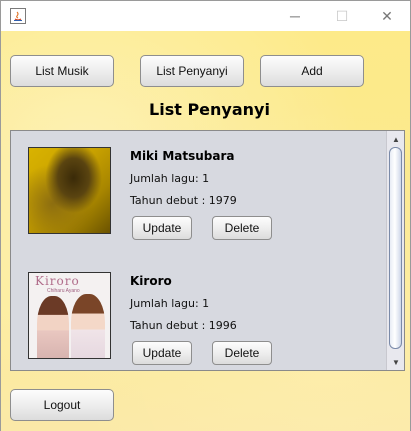 Image resolution: width=411 pixels, height=431 pixels. What do you see at coordinates (53, 327) in the screenshot?
I see `cover-person-left` at bounding box center [53, 327].